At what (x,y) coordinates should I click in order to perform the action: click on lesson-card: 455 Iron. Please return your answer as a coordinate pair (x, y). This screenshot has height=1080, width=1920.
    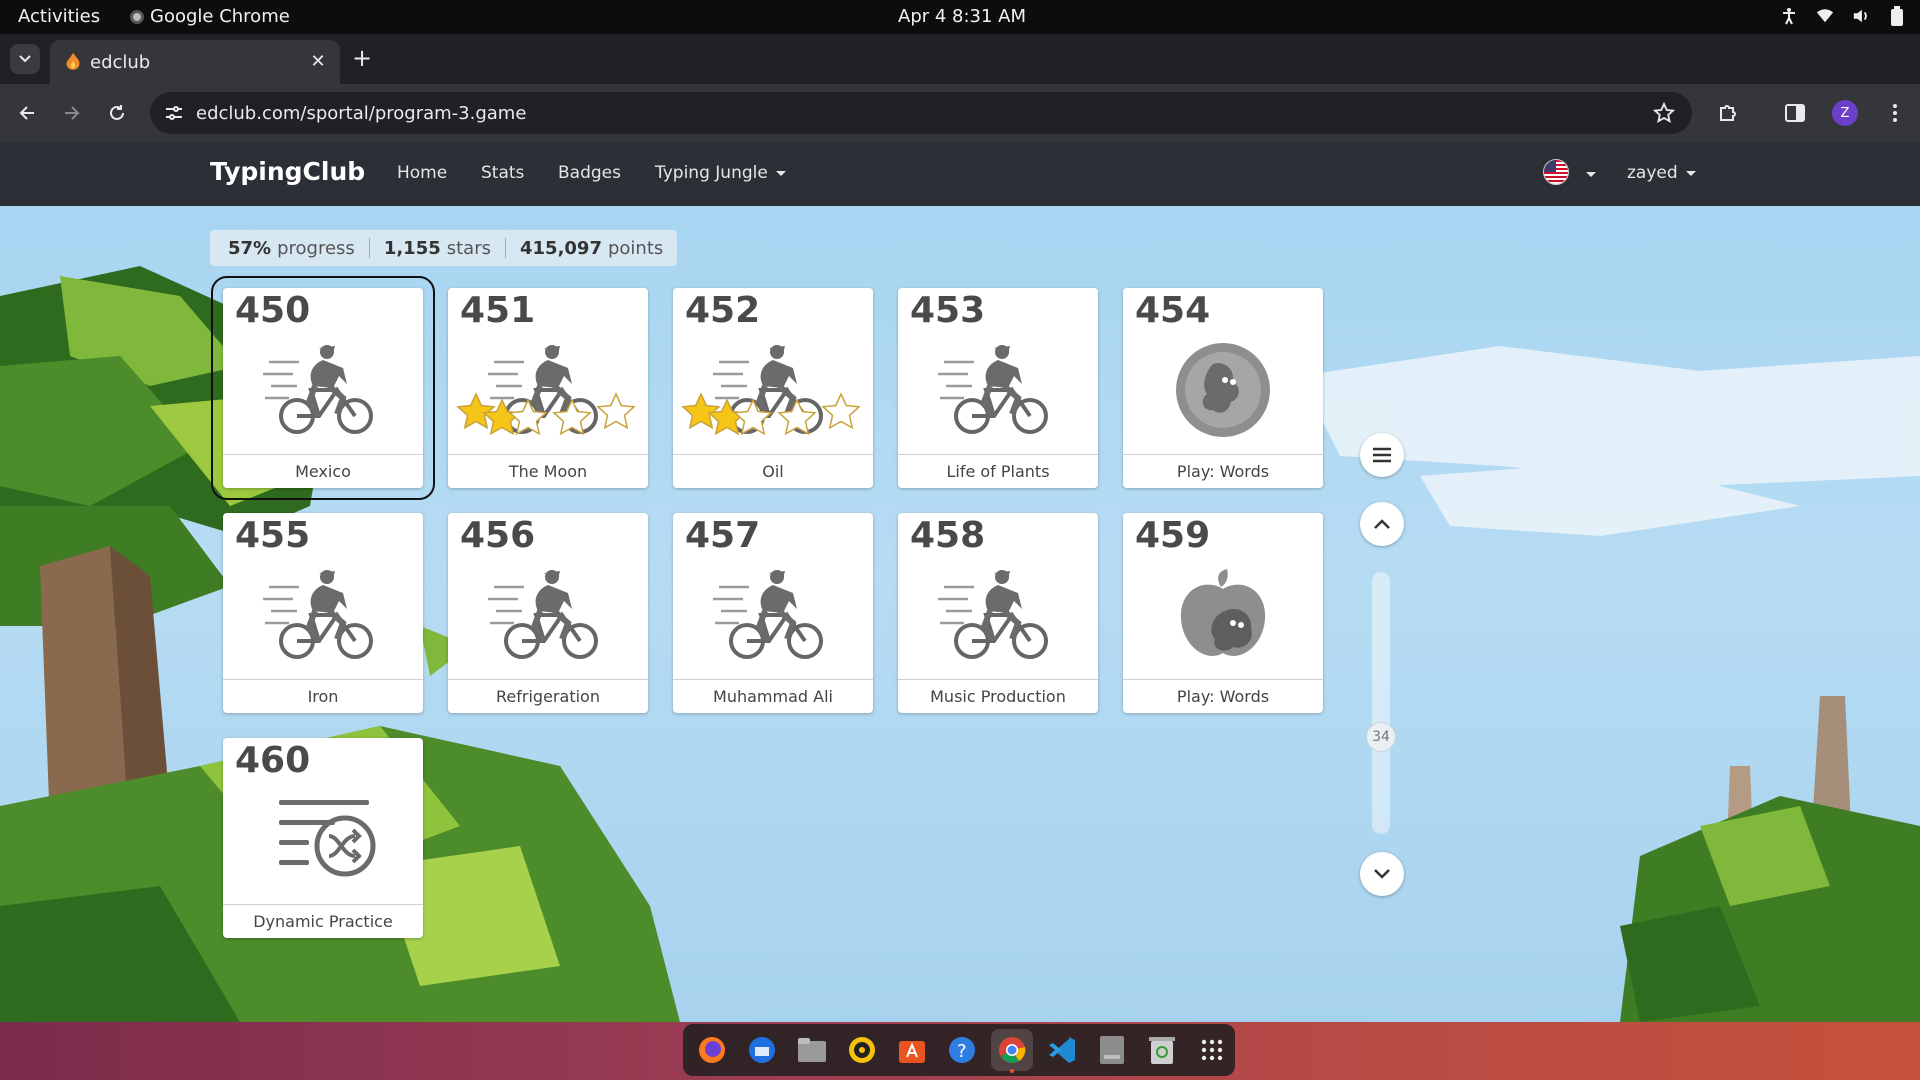
    Looking at the image, I should click on (323, 613).